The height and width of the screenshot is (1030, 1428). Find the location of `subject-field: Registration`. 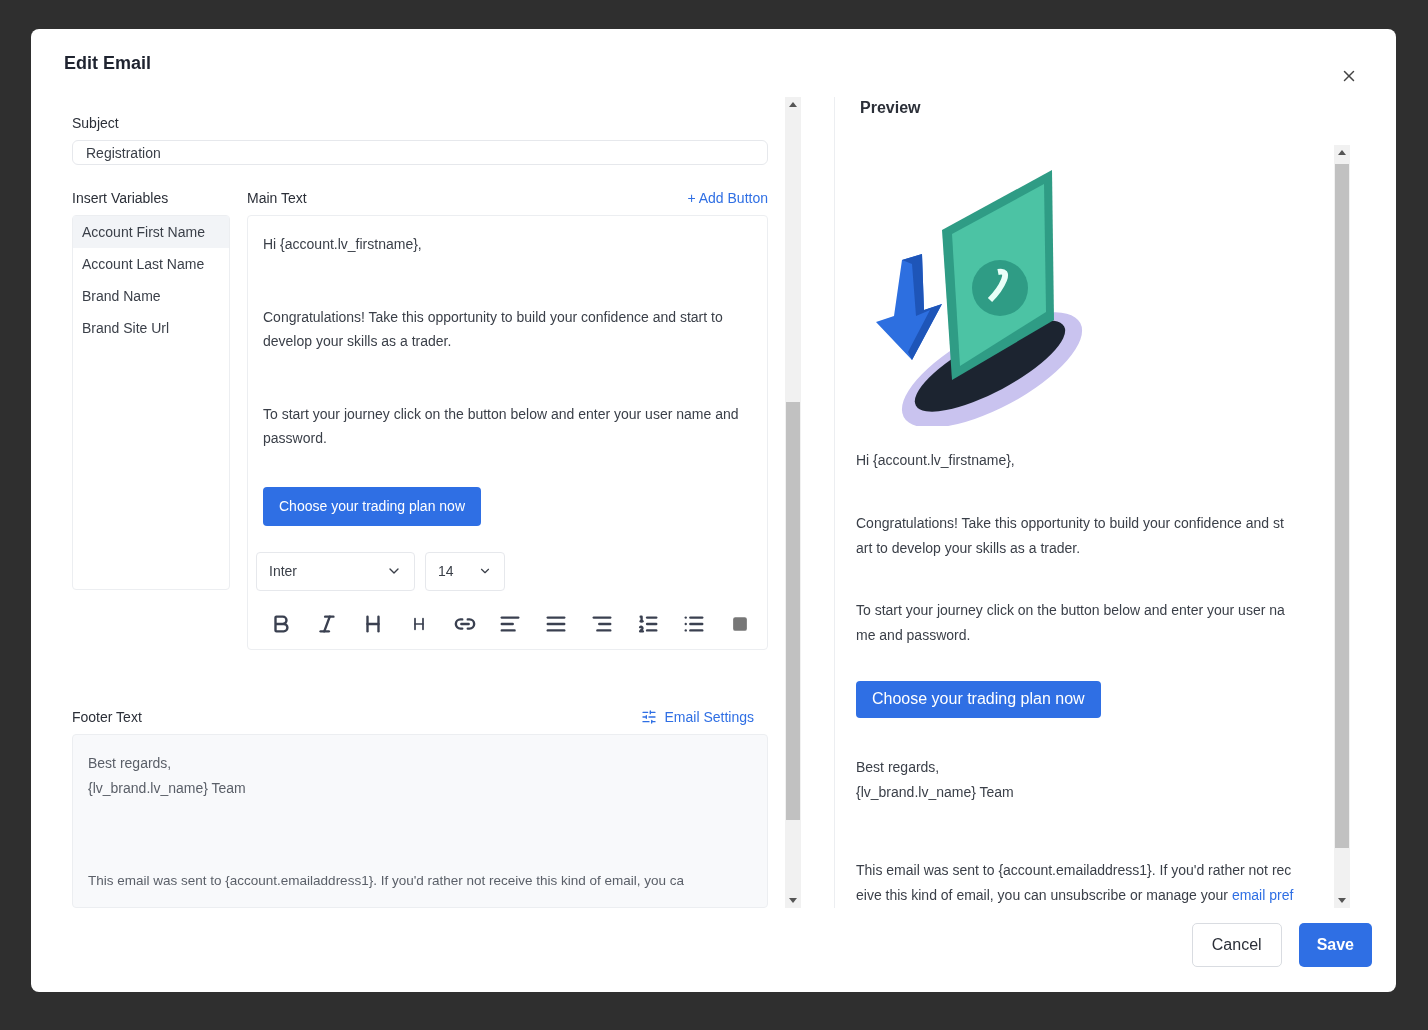

subject-field: Registration is located at coordinates (420, 152).